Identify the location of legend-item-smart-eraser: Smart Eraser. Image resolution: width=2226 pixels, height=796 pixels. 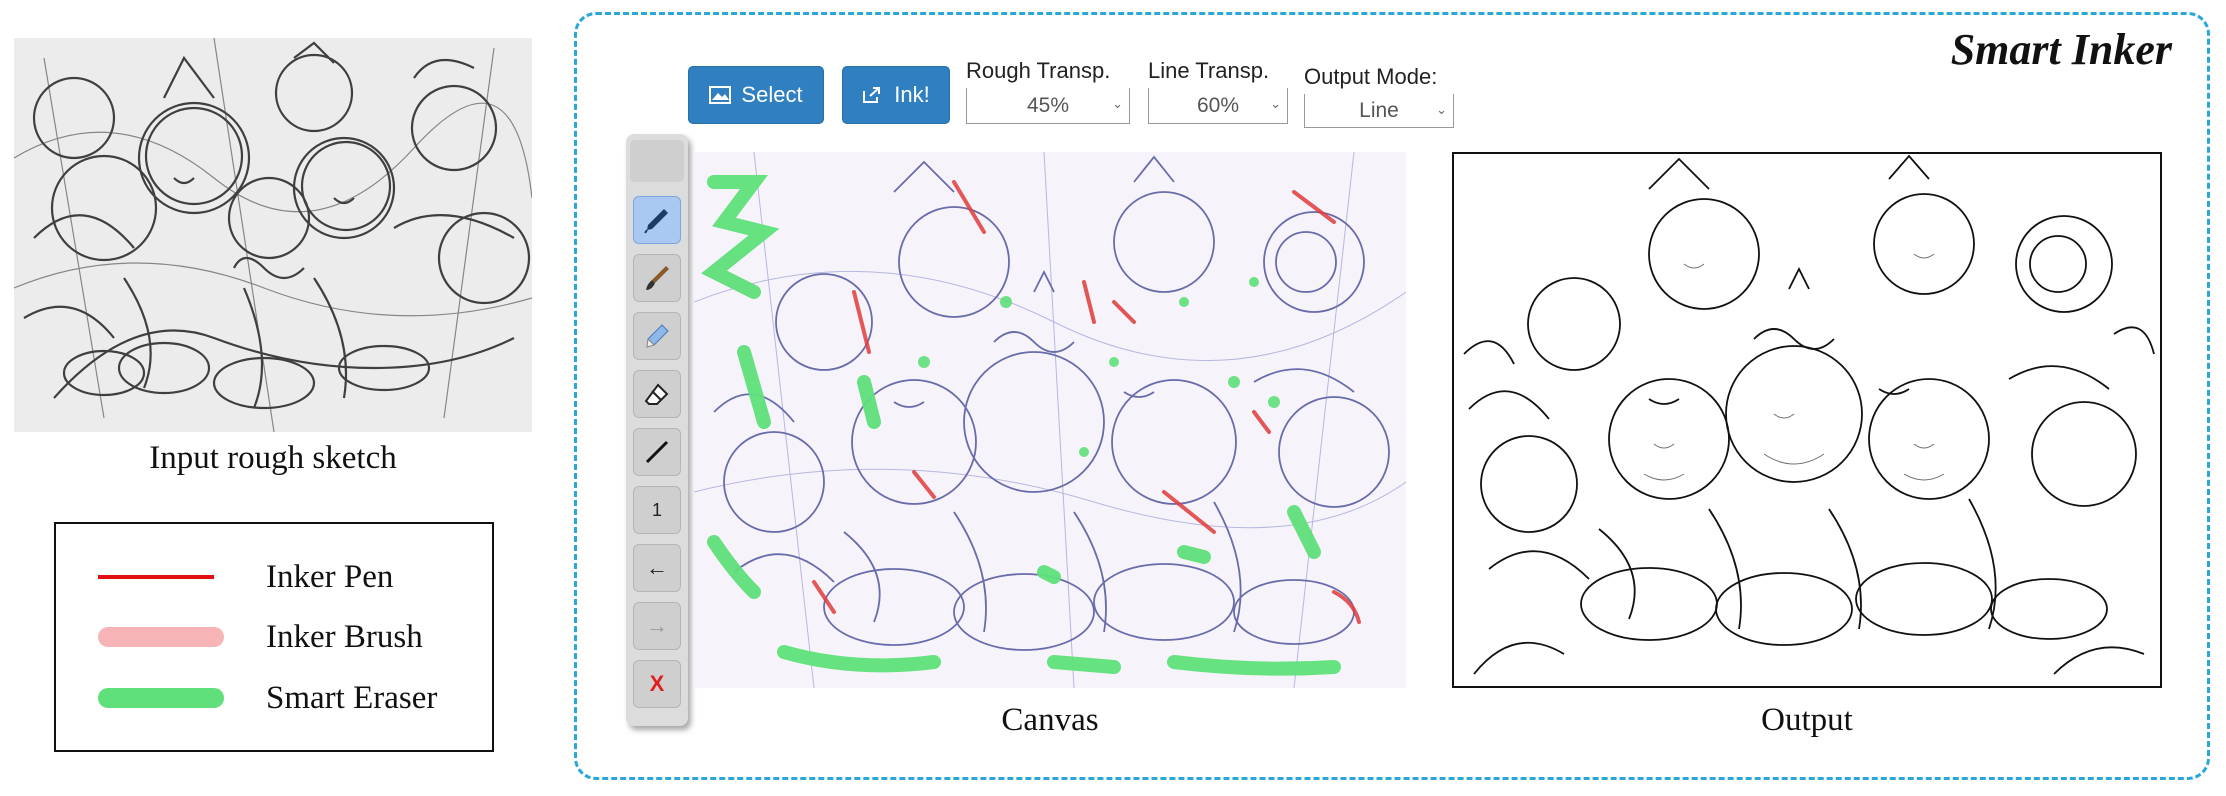
(274, 698).